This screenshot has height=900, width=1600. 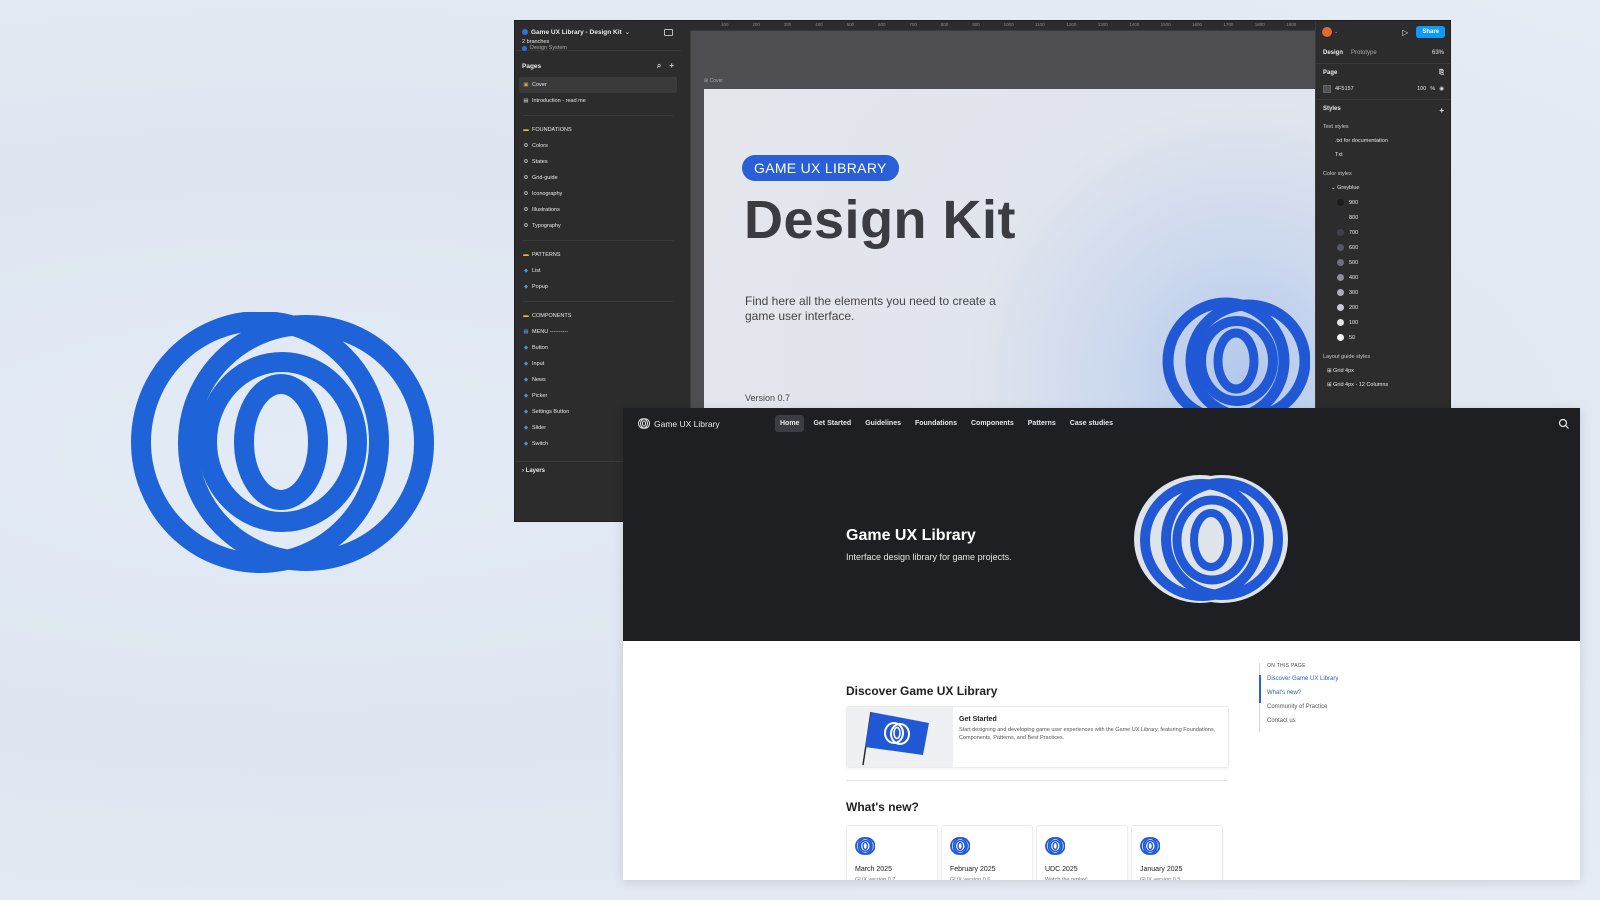 I want to click on news-card: March 2025 GUX version 0.7, so click(x=892, y=852).